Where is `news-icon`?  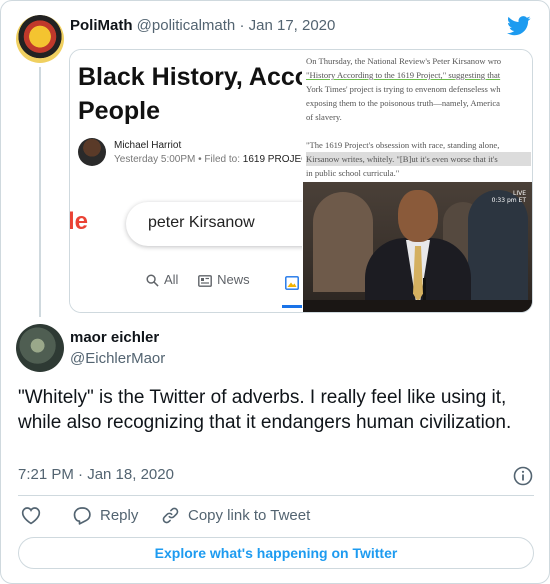 news-icon is located at coordinates (205, 281).